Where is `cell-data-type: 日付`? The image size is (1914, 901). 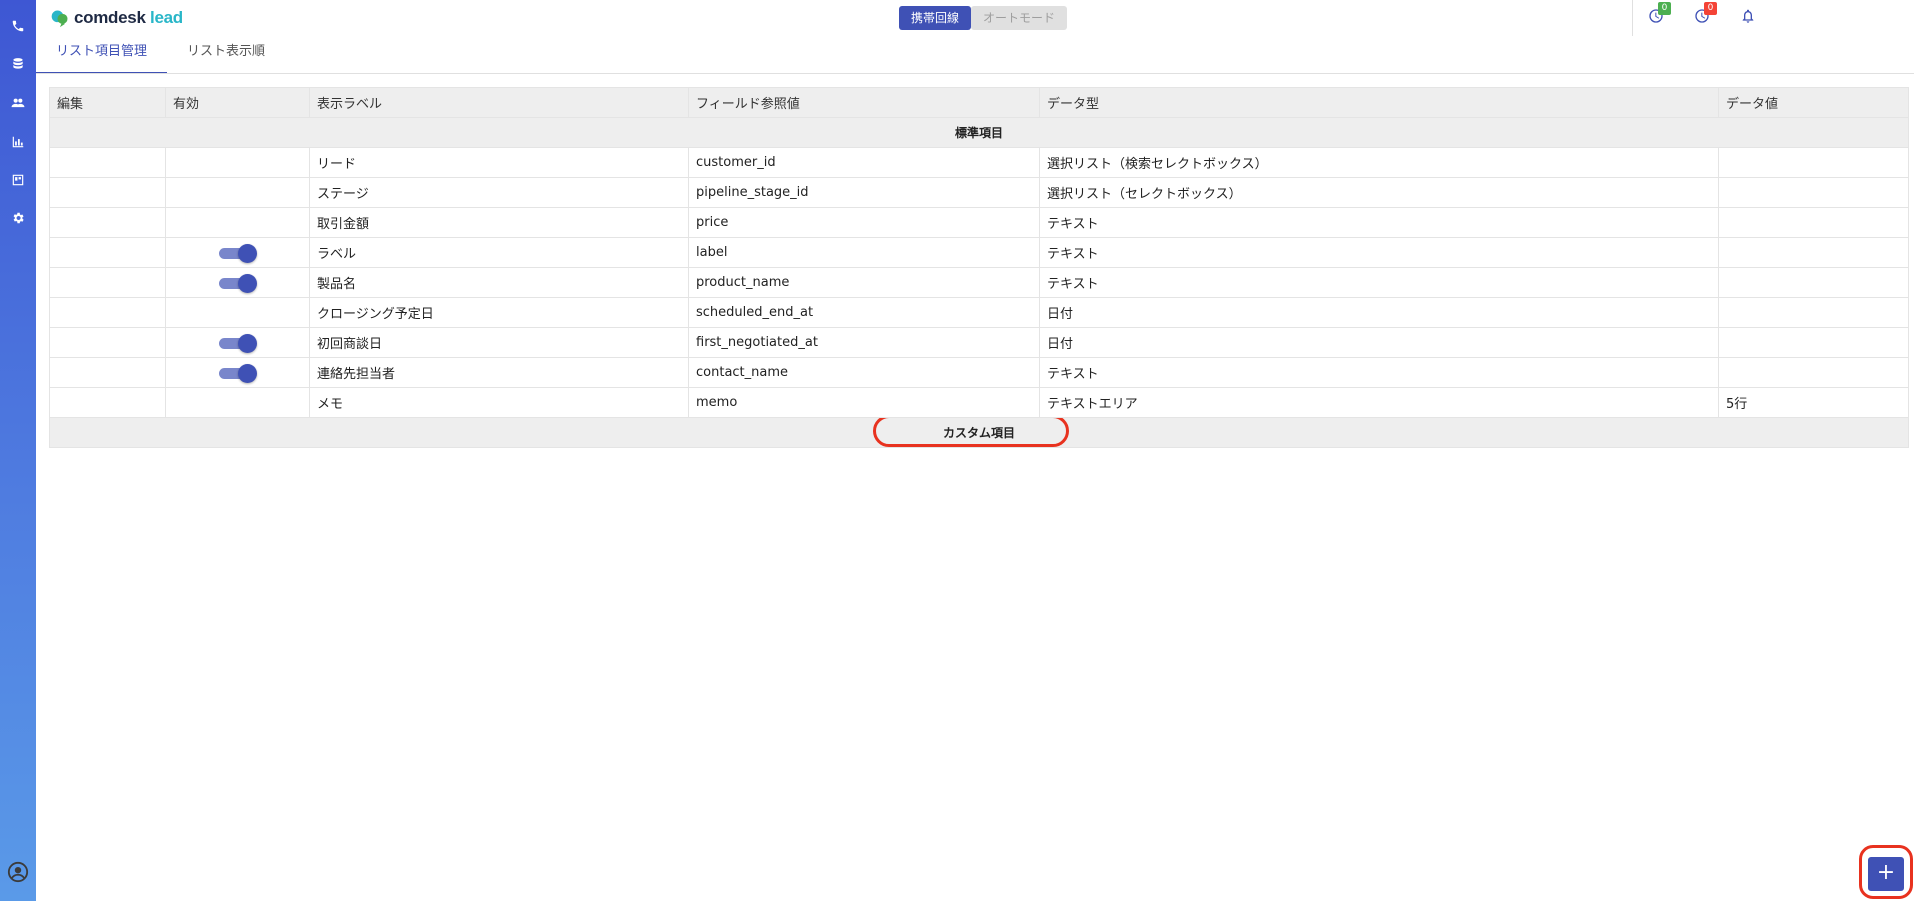
cell-data-type: 日付 is located at coordinates (1379, 342).